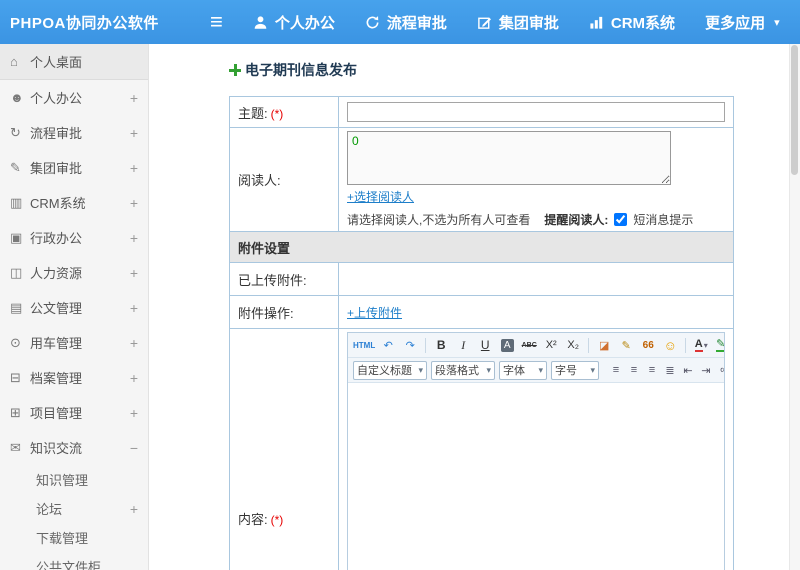 The width and height of the screenshot is (800, 570). Describe the element at coordinates (701, 345) in the screenshot. I see `editor-button-font-color: A ▾` at that location.